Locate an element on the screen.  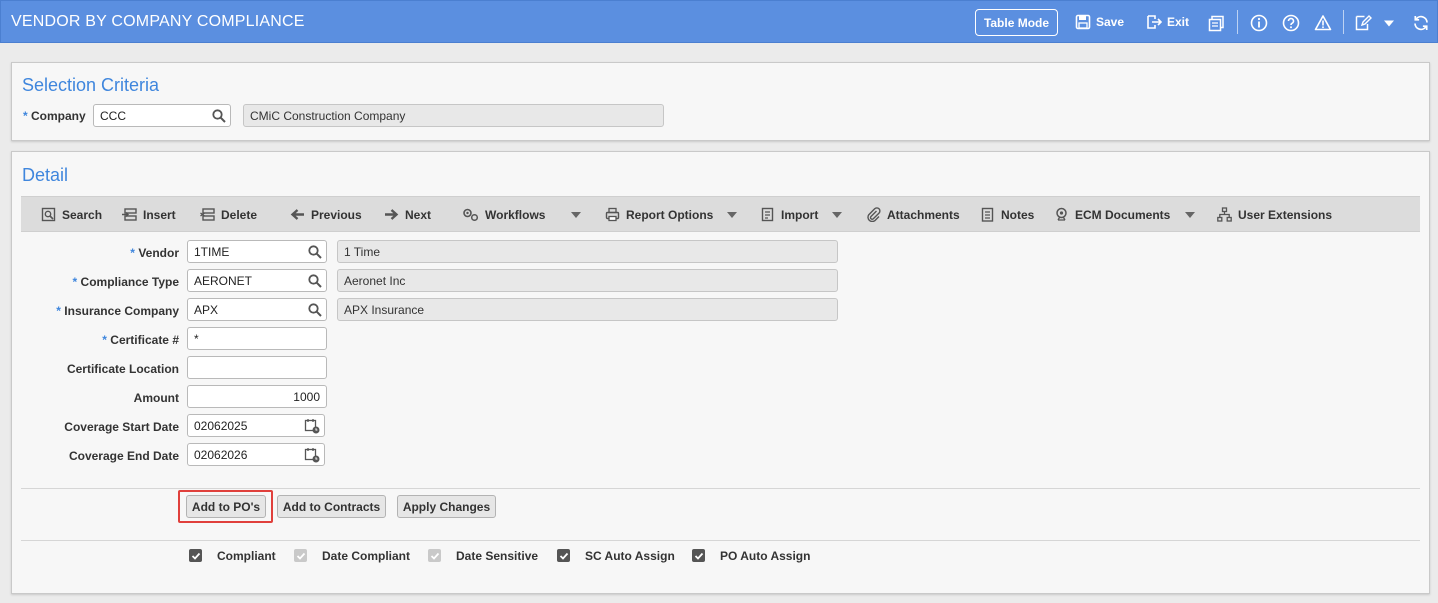
amount-label: Amount is located at coordinates (156, 398).